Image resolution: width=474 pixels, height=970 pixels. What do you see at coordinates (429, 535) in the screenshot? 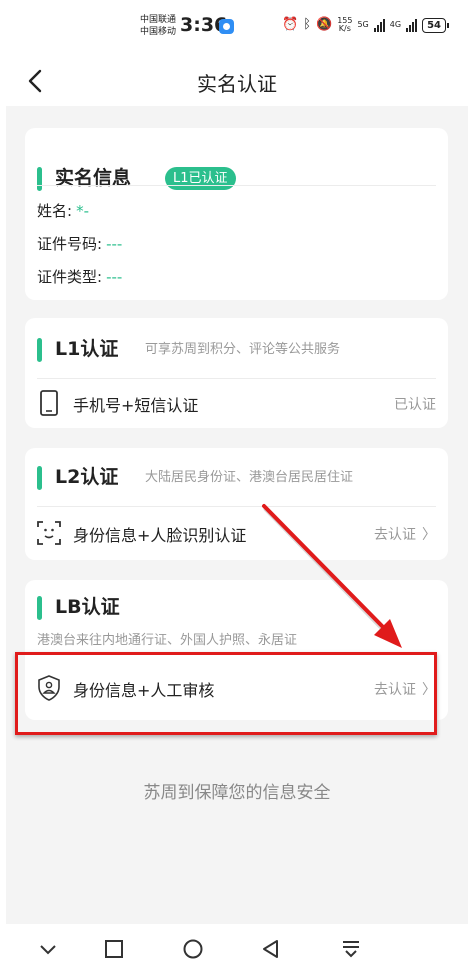
I see `chevron-right-icon: 〉` at bounding box center [429, 535].